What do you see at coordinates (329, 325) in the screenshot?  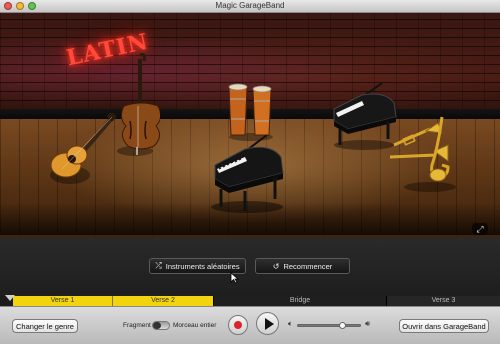 I see `volume-slider` at bounding box center [329, 325].